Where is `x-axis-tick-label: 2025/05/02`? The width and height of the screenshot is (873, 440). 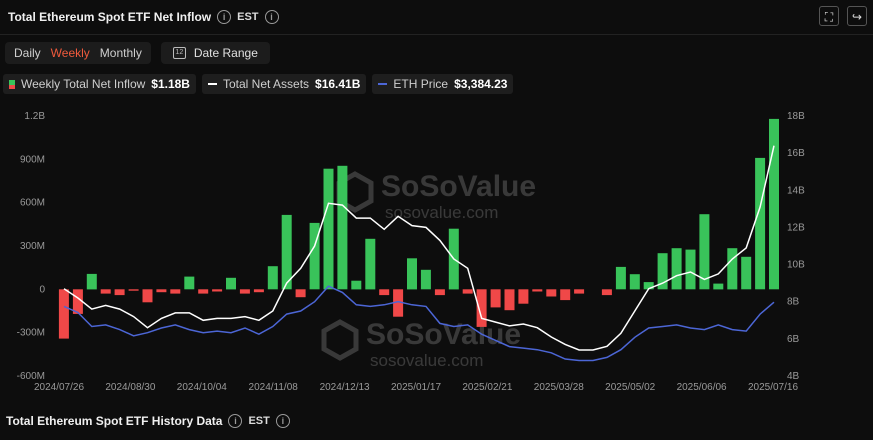 x-axis-tick-label: 2025/05/02 is located at coordinates (630, 387).